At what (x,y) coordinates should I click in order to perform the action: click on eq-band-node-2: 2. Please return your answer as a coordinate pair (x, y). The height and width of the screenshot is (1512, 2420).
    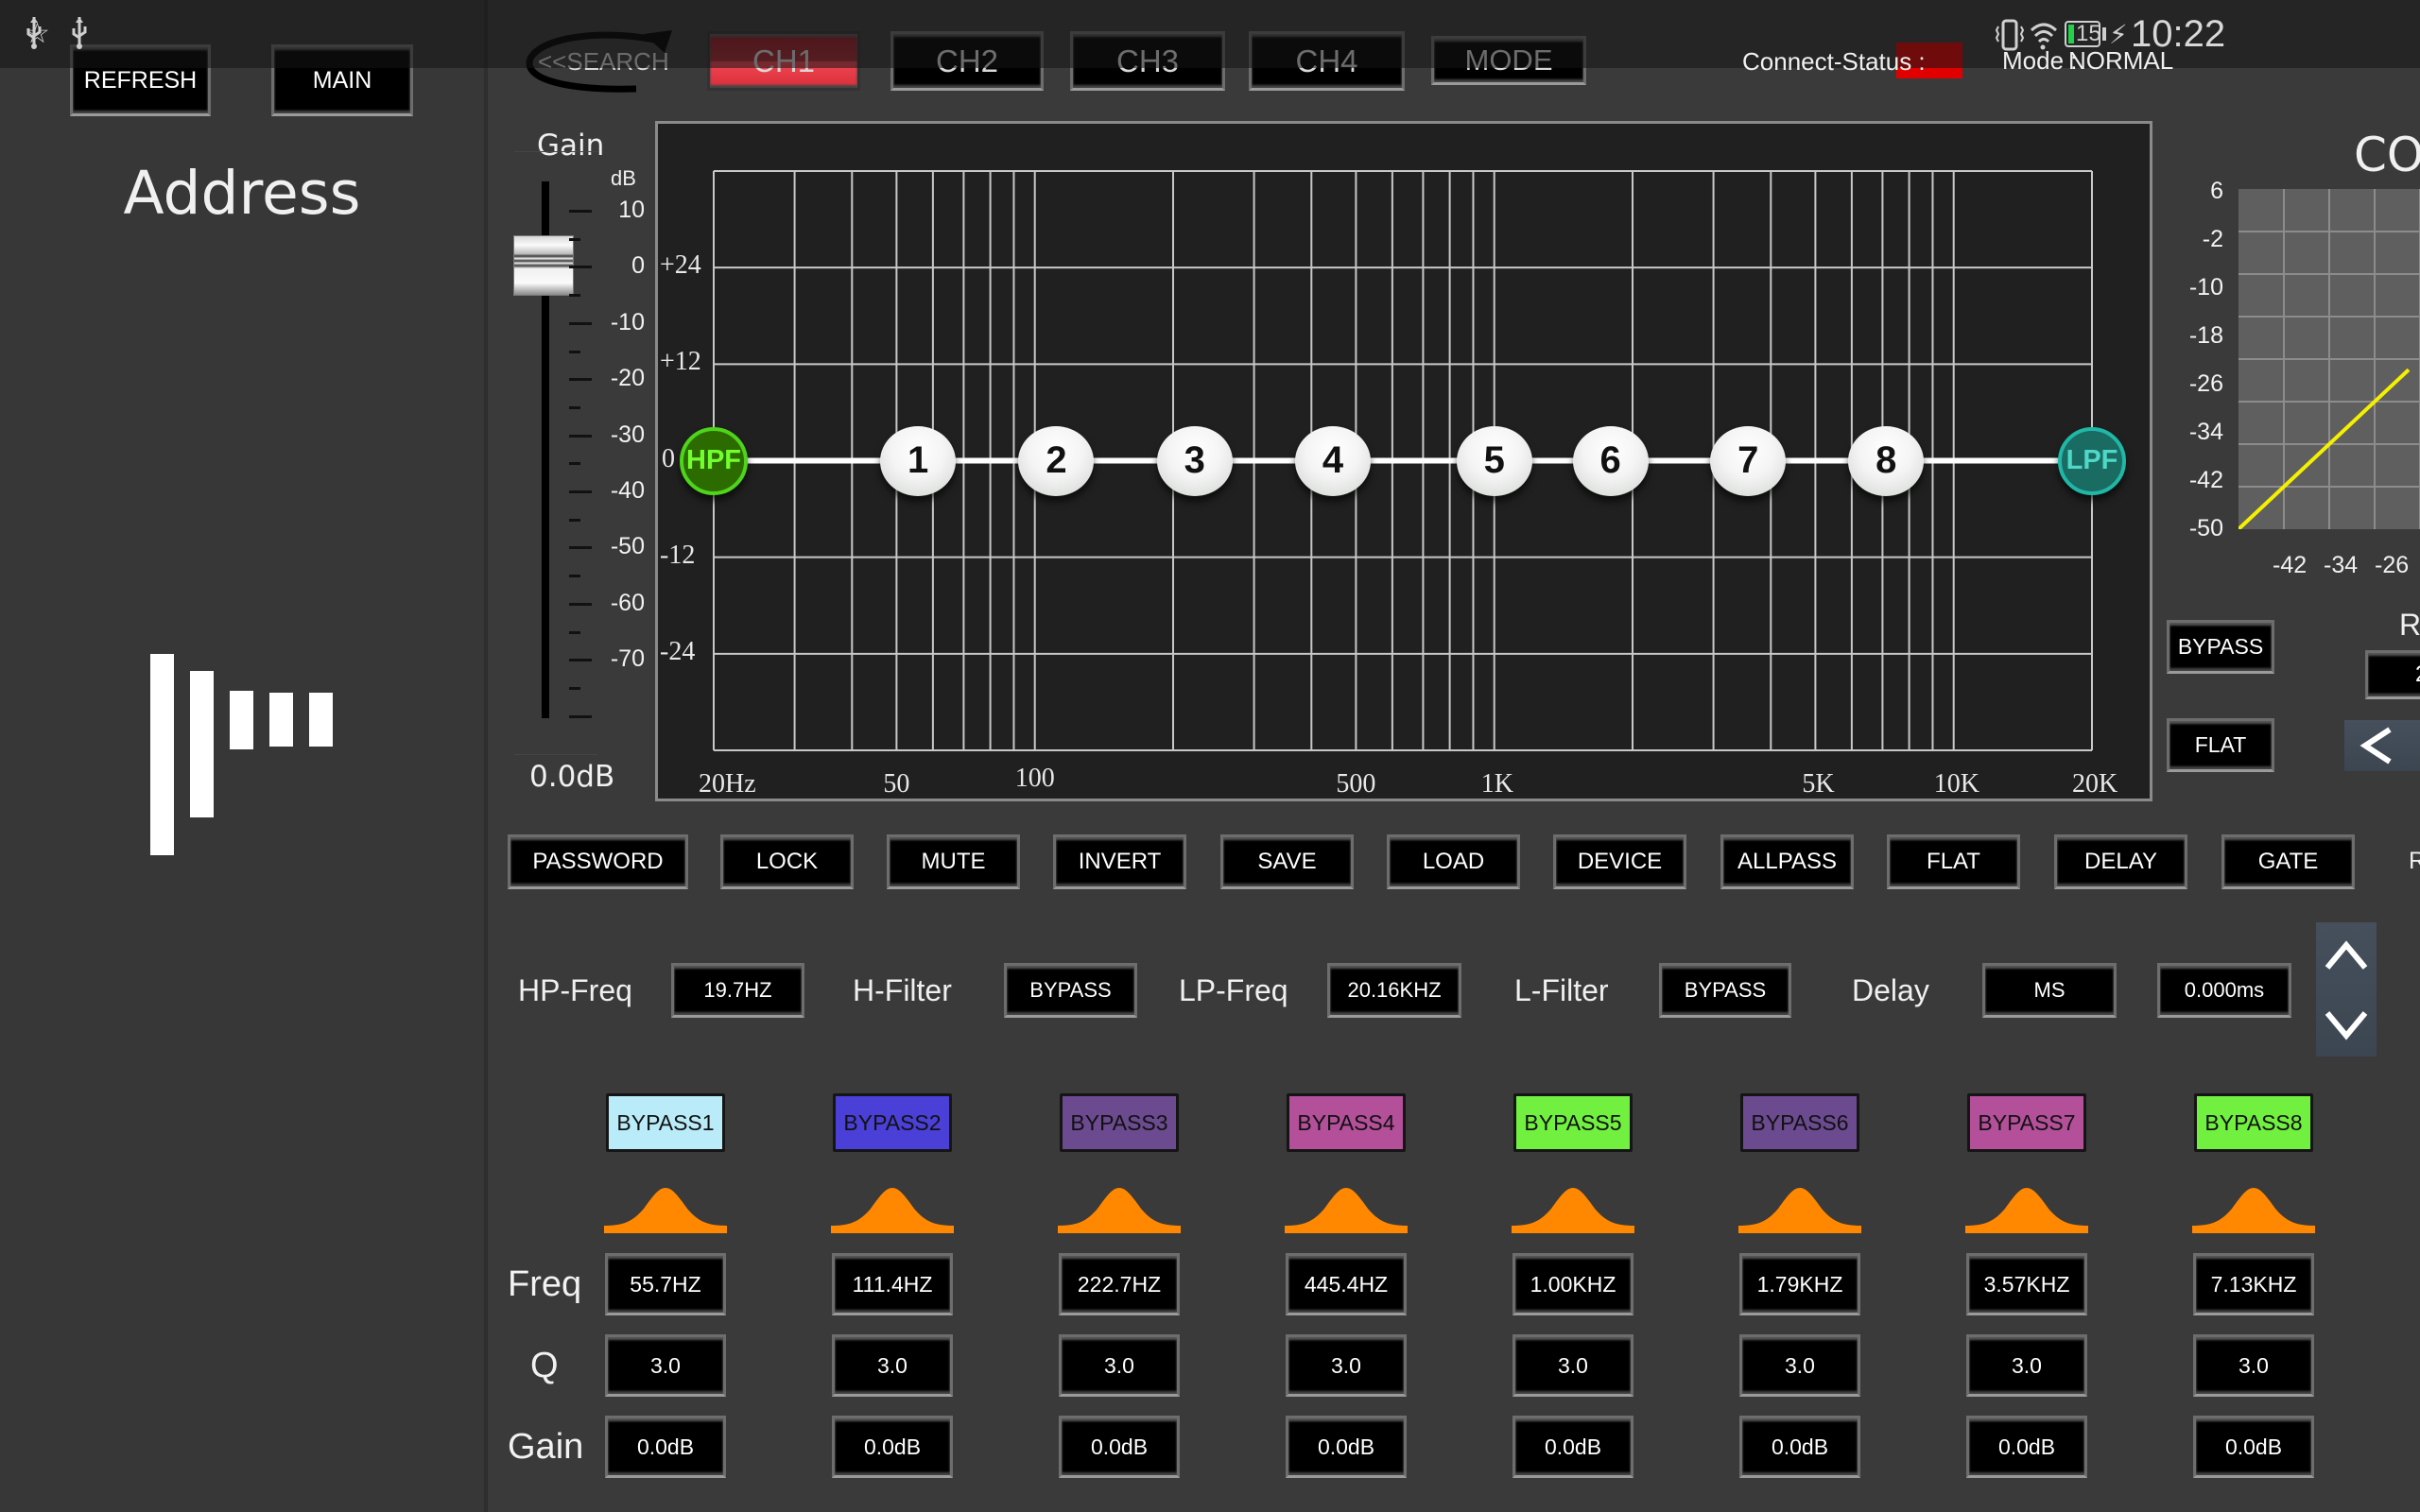
    Looking at the image, I should click on (1056, 460).